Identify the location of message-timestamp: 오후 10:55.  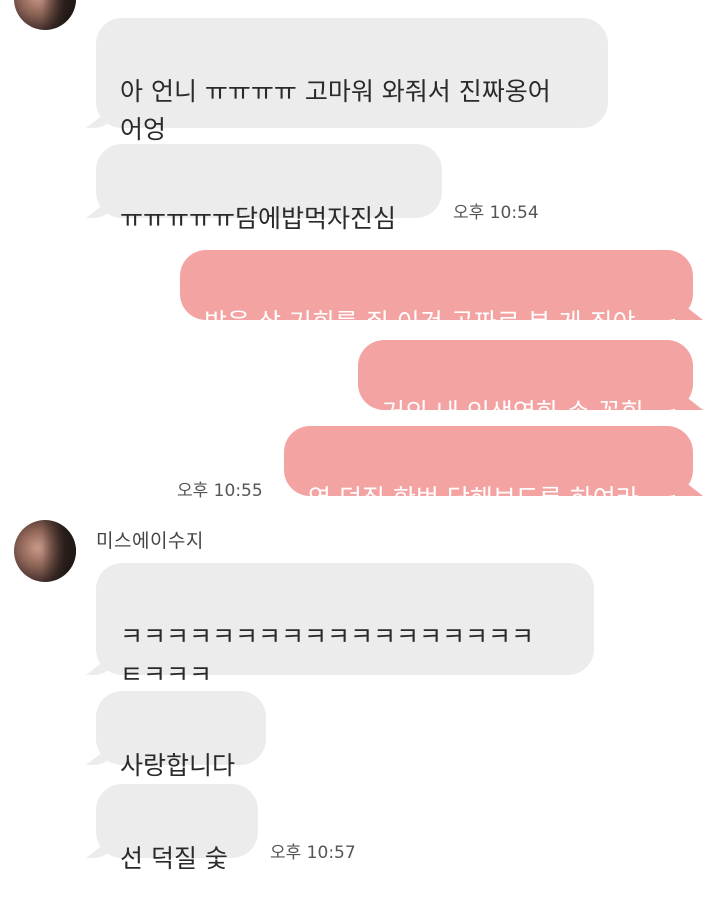
(220, 491).